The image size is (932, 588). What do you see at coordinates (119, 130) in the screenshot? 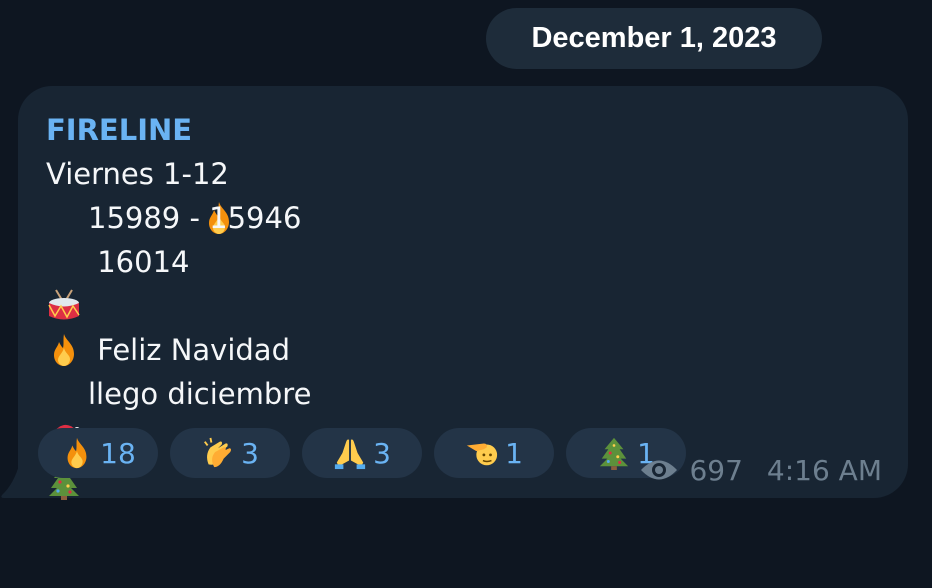
I see `sender-name: FIRELINE` at bounding box center [119, 130].